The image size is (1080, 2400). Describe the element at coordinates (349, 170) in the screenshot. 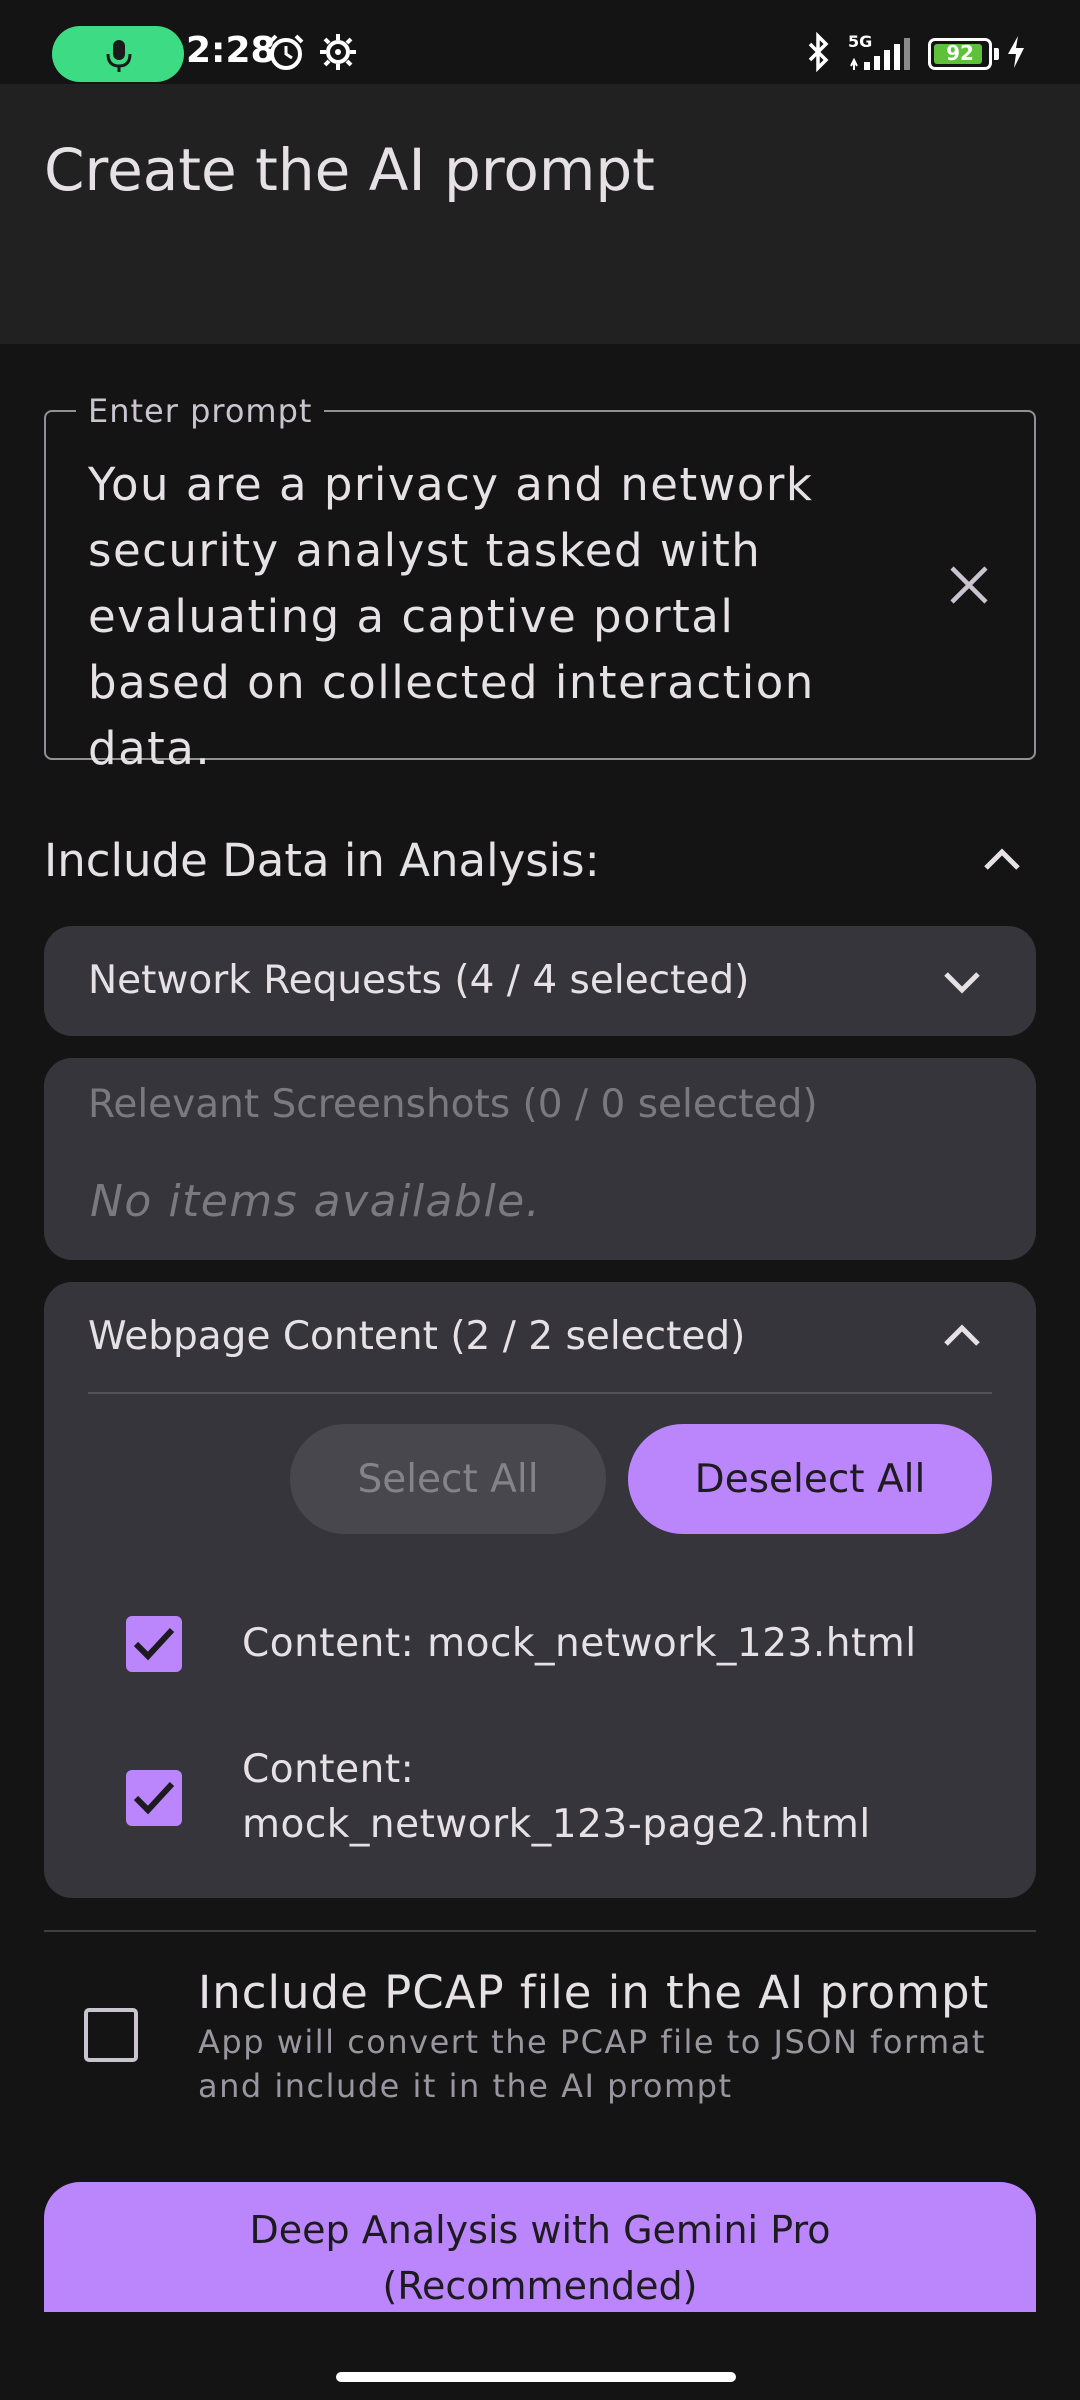

I see `page-title: Create the AI prompt` at that location.